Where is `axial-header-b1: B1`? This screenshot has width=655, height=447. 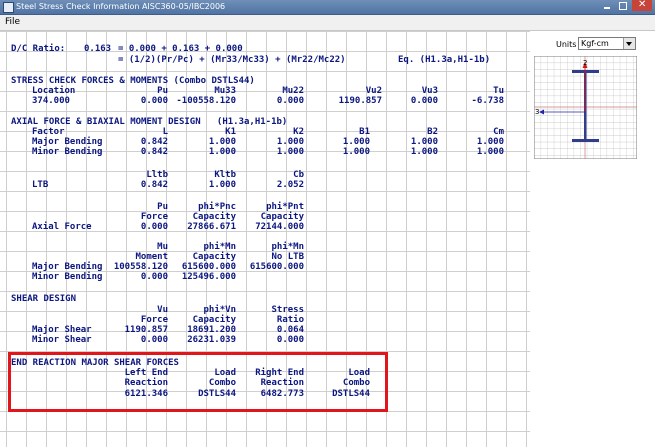
axial-header-b1: B1 is located at coordinates (364, 132).